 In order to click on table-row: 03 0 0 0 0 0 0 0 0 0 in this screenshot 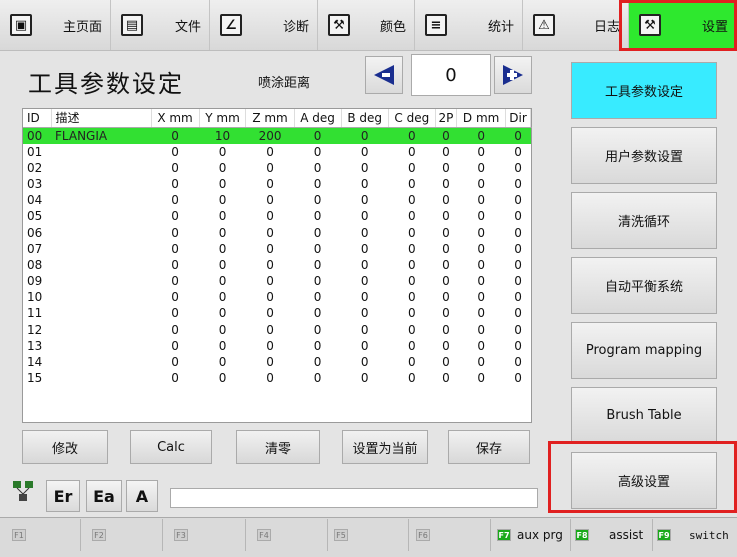, I will do `click(277, 184)`.